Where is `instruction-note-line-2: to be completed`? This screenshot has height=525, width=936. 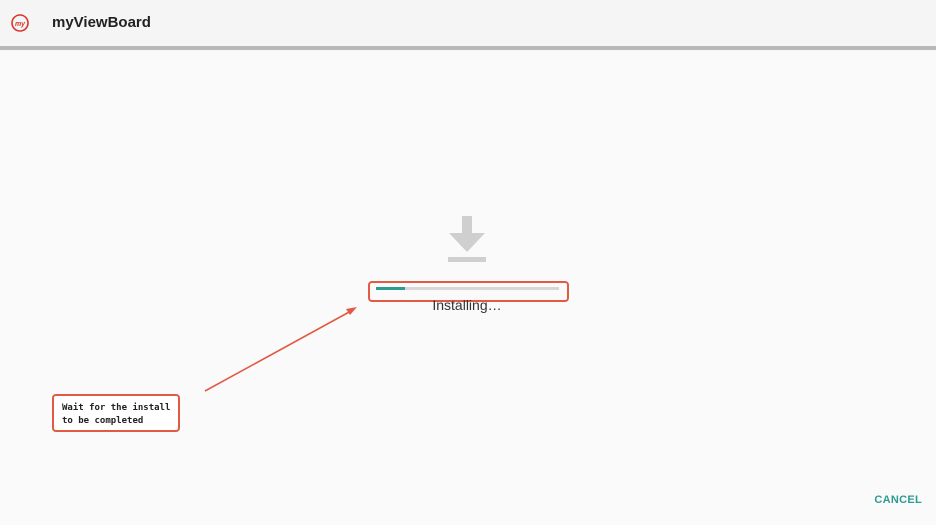
instruction-note-line-2: to be completed is located at coordinates (103, 421).